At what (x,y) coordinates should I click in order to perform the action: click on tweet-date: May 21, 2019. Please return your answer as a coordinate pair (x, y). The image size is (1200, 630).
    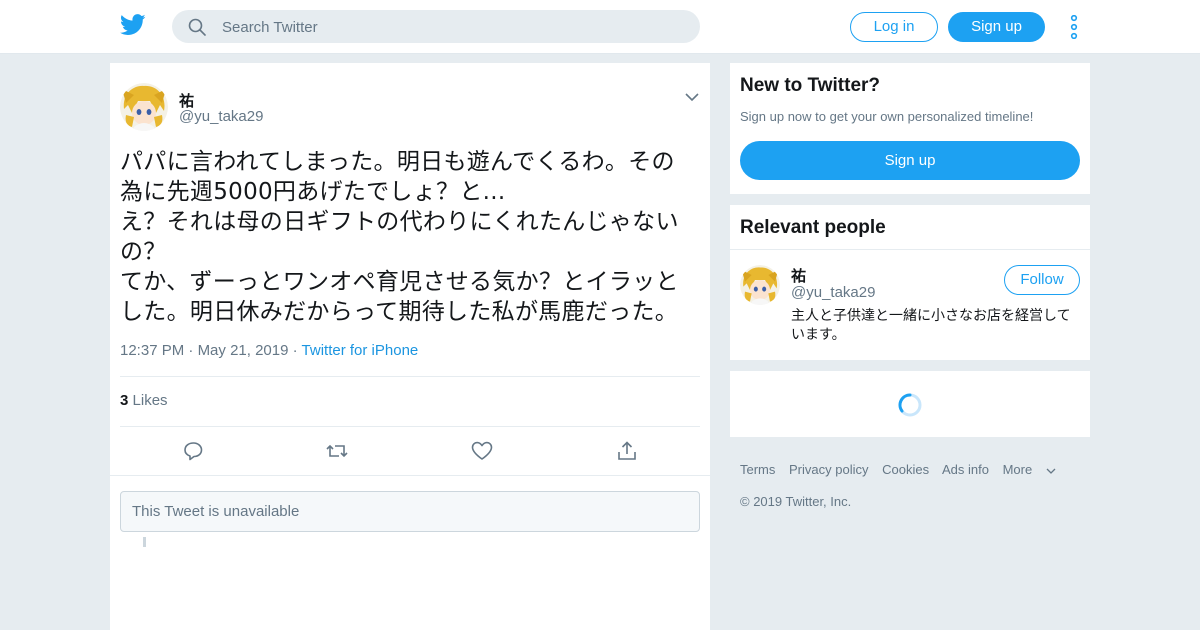
    Looking at the image, I should click on (243, 350).